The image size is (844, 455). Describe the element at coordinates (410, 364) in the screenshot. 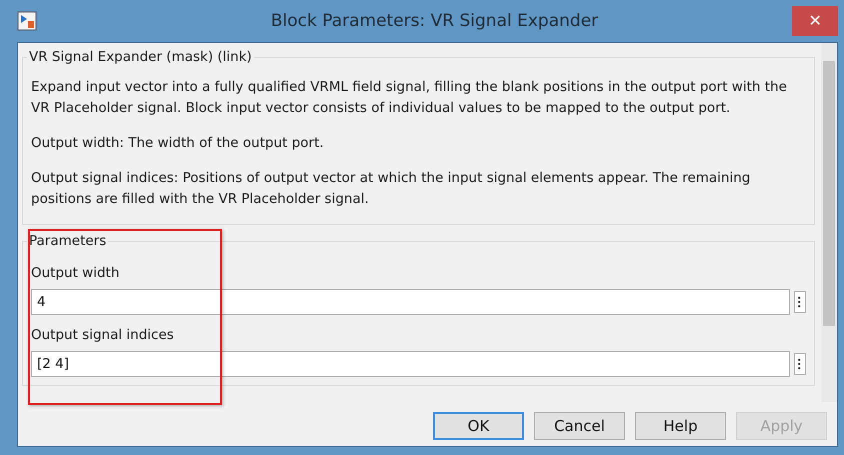

I see `input-field: [2 4]` at that location.